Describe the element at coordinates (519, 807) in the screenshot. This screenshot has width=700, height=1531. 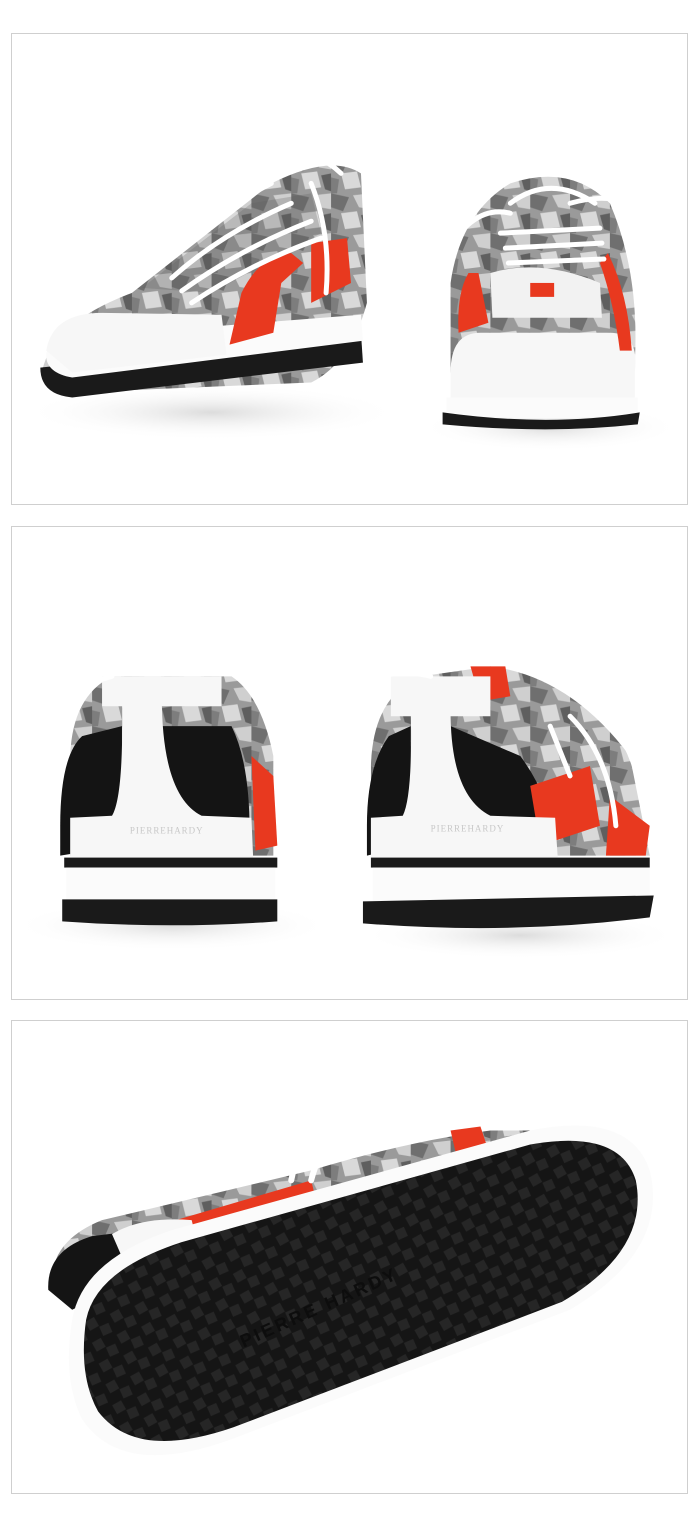
I see `right-sneaker-heel: PIERREHARDY` at that location.